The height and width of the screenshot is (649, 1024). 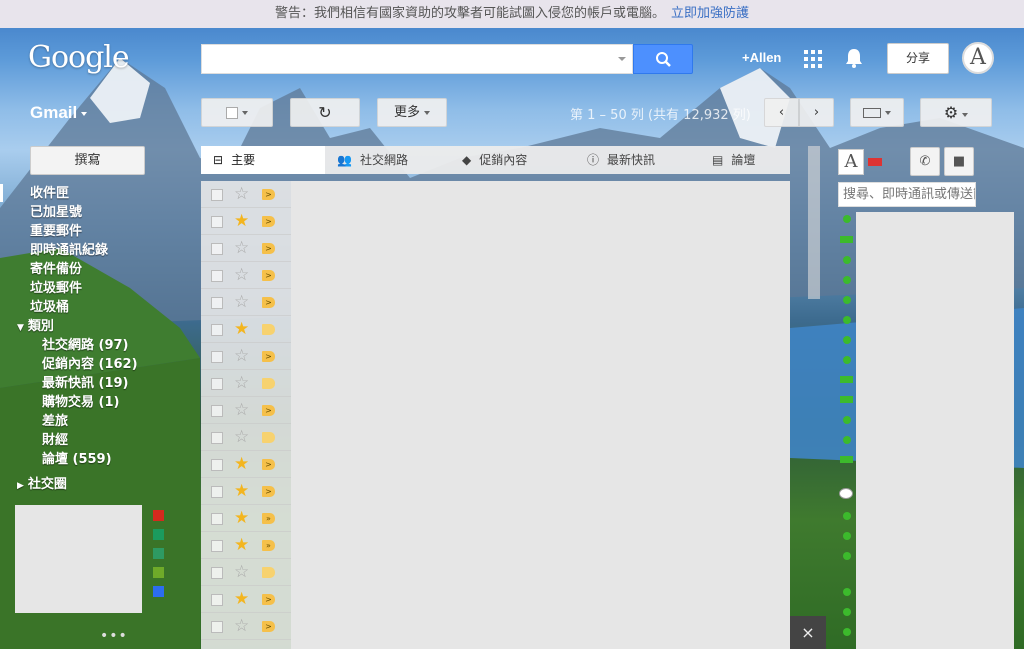 I want to click on settings-button: ⚙, so click(x=956, y=112).